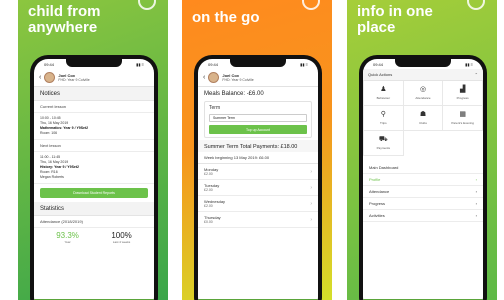 This screenshot has height=300, width=504. I want to click on stat-recent-value: 100%, so click(121, 235).